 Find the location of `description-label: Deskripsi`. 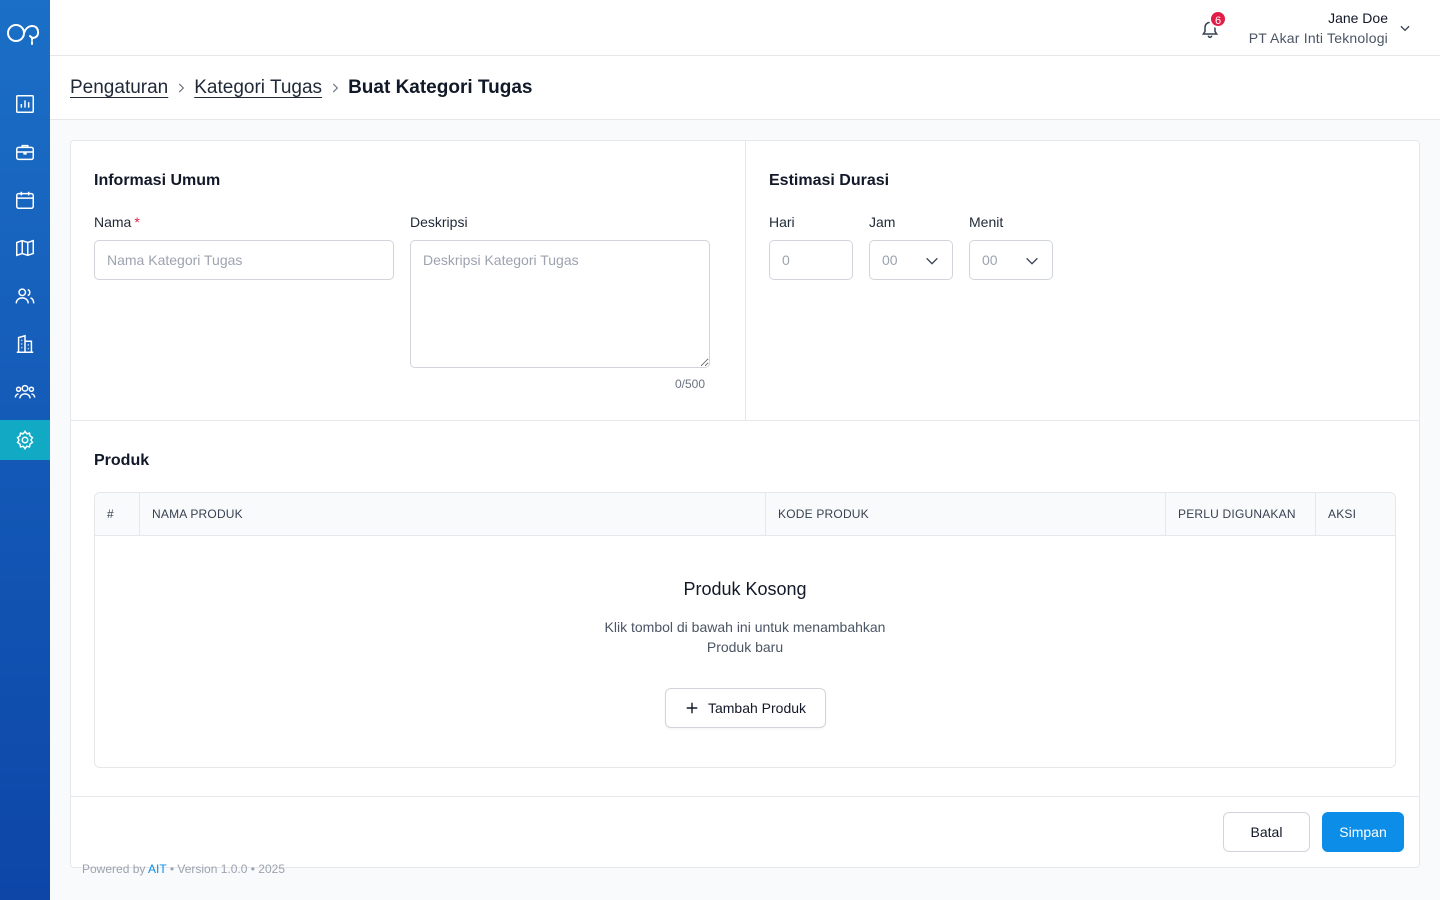

description-label: Deskripsi is located at coordinates (439, 222).